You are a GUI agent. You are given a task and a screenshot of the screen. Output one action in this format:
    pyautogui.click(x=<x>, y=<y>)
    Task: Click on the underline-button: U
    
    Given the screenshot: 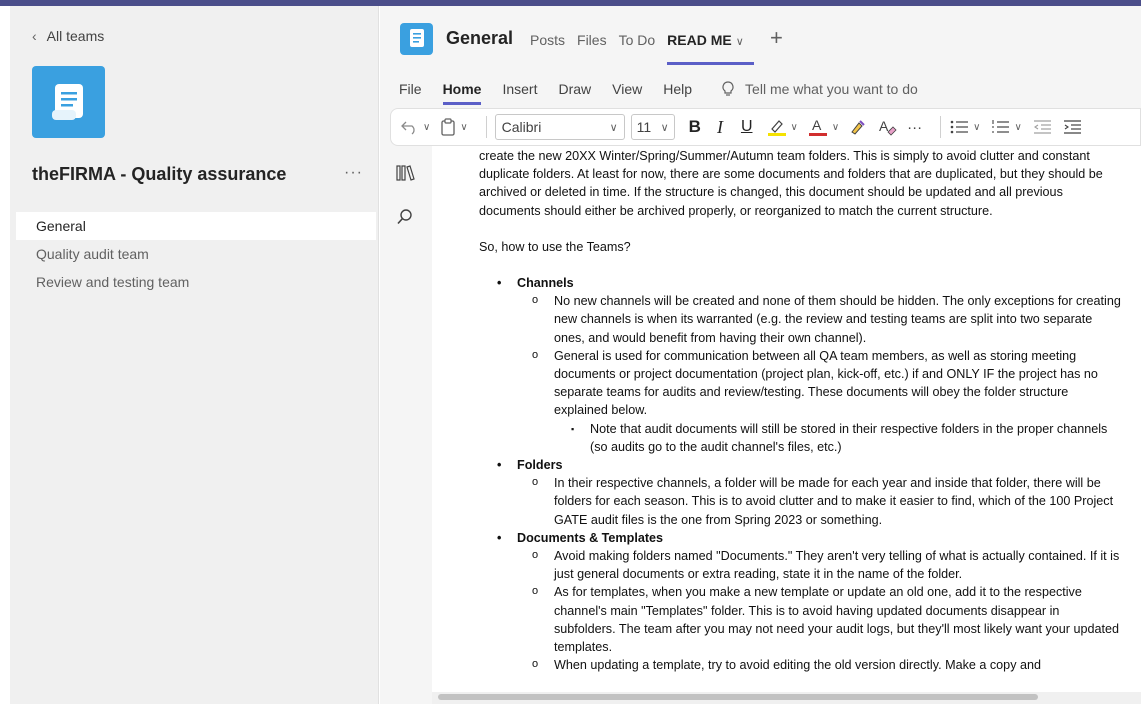 What is the action you would take?
    pyautogui.click(x=747, y=127)
    